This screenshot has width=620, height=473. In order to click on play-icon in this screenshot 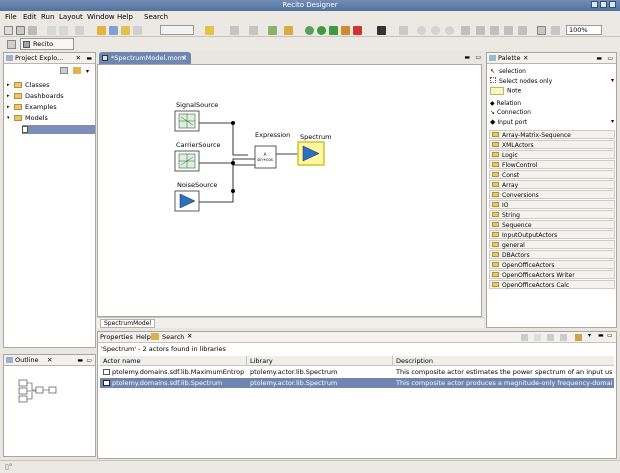, I will do `click(321, 30)`.